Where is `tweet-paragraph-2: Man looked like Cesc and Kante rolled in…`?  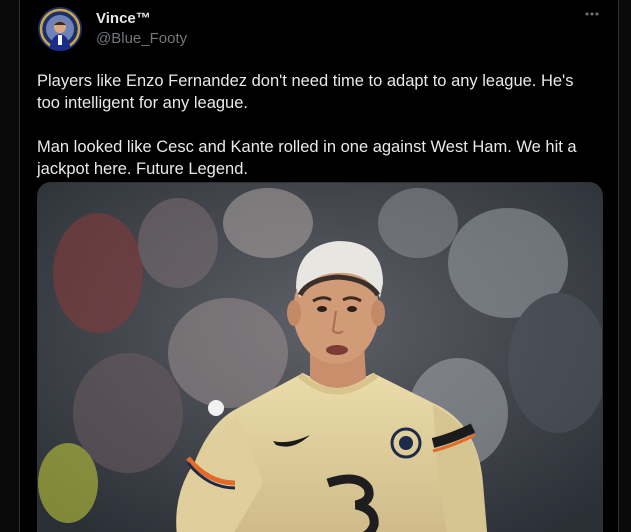 tweet-paragraph-2: Man looked like Cesc and Kante rolled in… is located at coordinates (307, 158).